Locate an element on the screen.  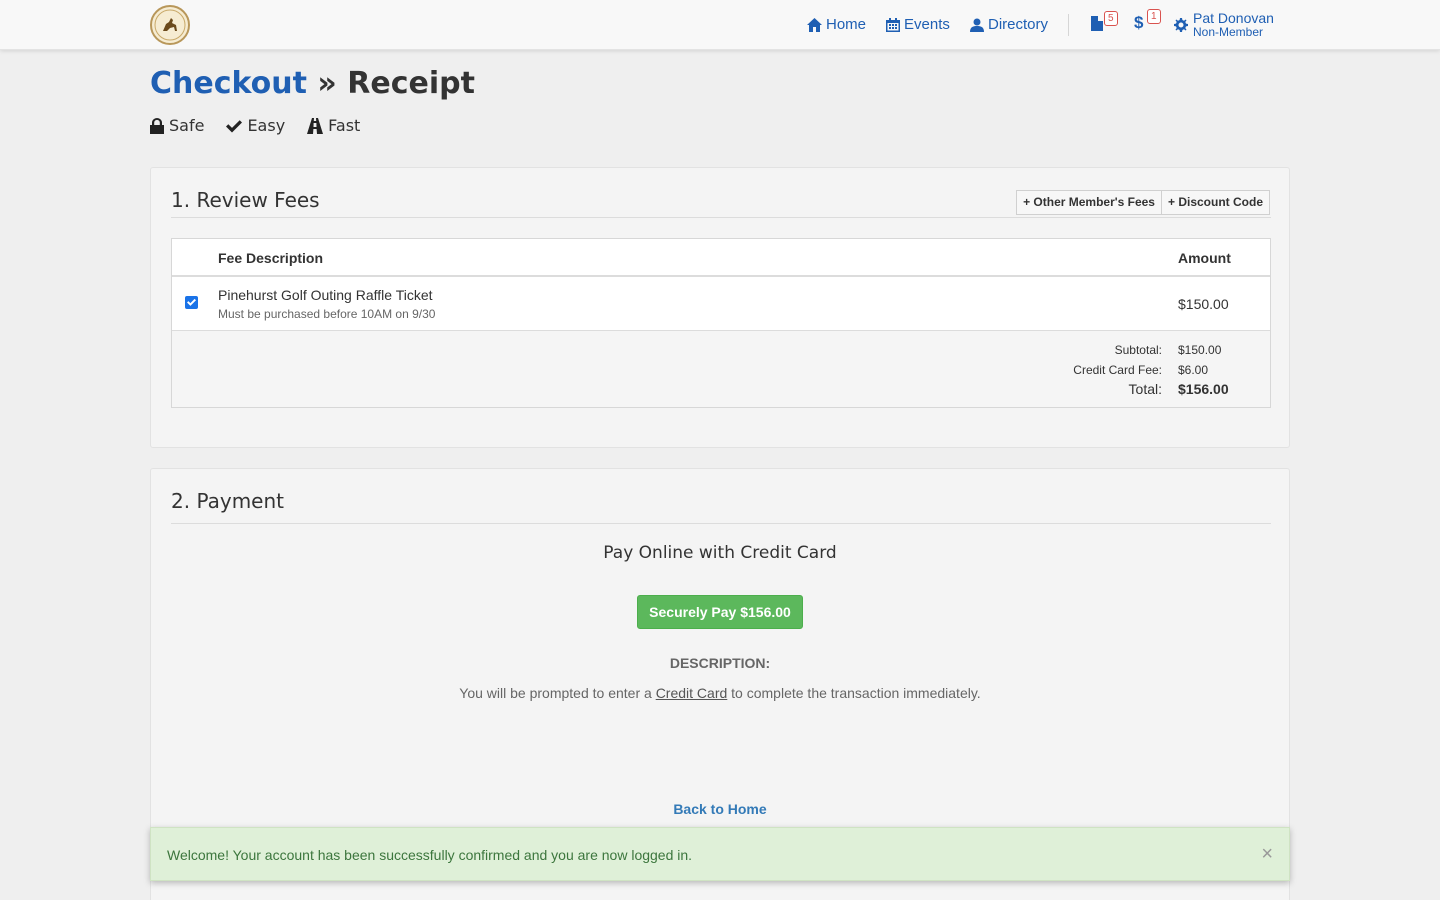
organization-logo is located at coordinates (170, 25).